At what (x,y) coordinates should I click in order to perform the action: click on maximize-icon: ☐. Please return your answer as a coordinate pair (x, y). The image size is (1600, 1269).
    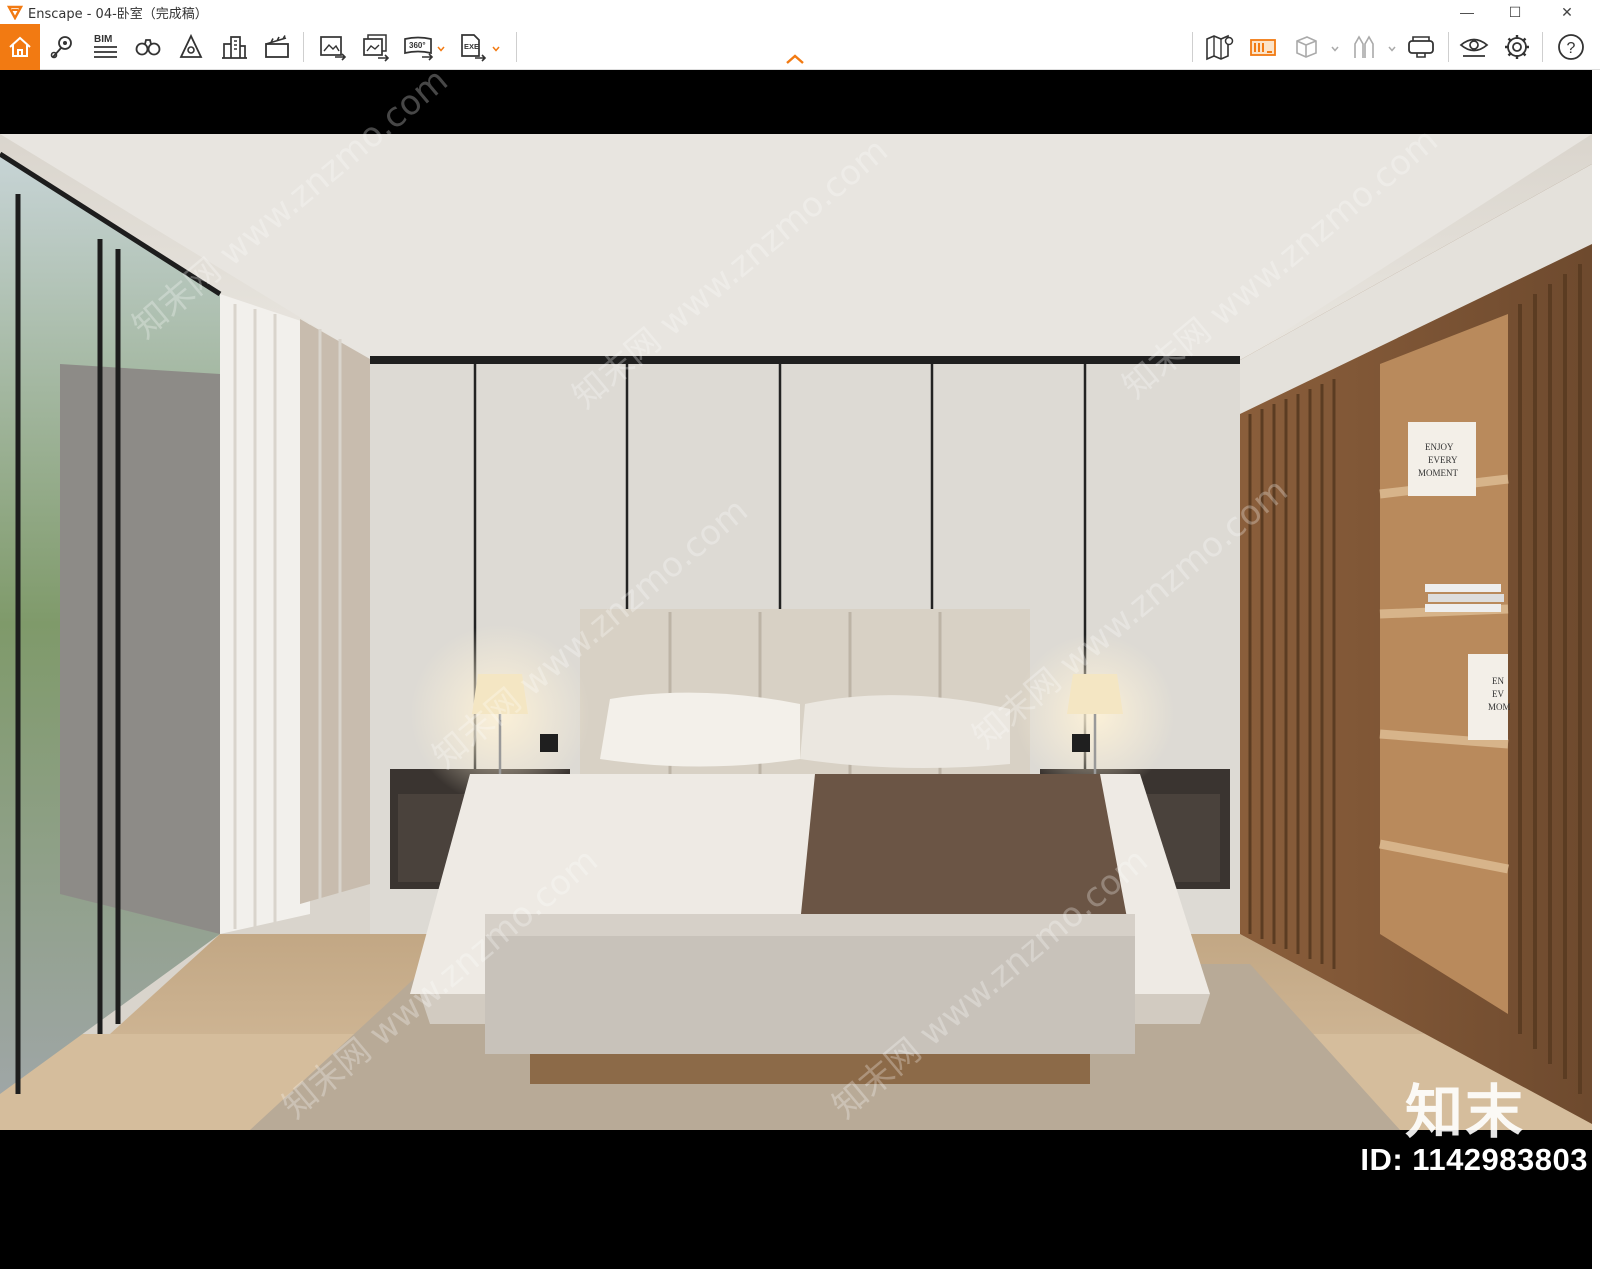
    Looking at the image, I should click on (1515, 11).